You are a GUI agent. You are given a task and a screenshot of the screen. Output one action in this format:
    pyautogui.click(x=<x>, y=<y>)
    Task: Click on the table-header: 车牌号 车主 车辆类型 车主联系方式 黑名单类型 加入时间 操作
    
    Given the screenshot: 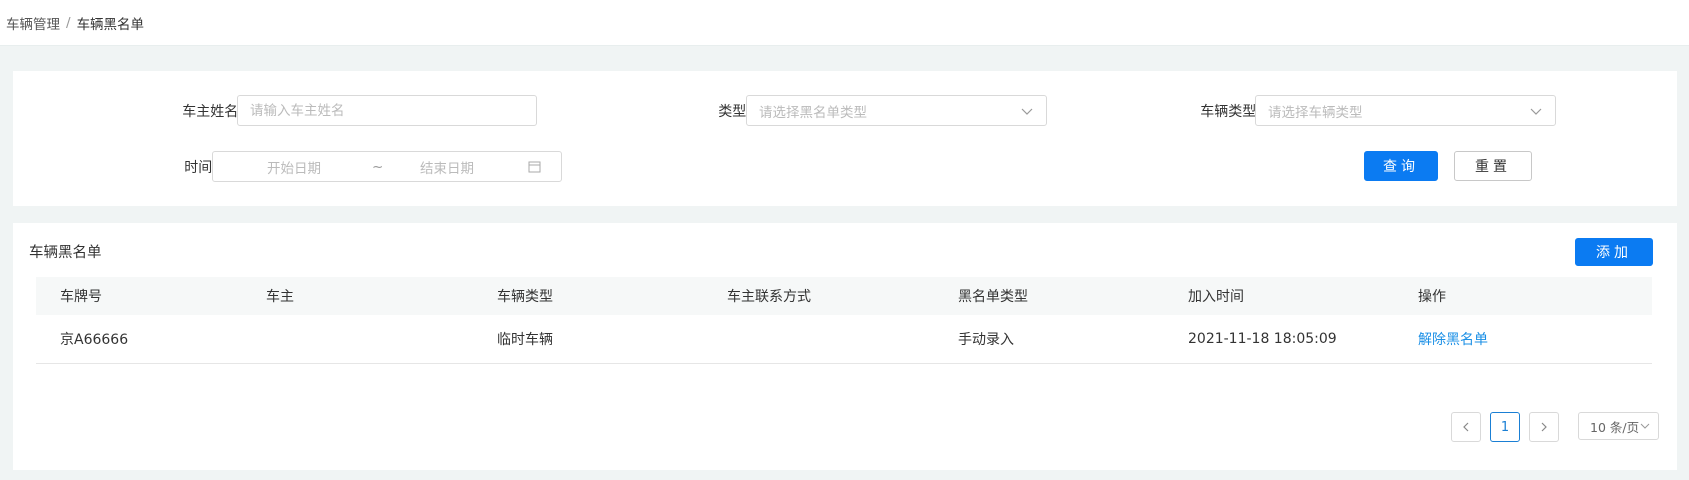 What is the action you would take?
    pyautogui.click(x=844, y=296)
    